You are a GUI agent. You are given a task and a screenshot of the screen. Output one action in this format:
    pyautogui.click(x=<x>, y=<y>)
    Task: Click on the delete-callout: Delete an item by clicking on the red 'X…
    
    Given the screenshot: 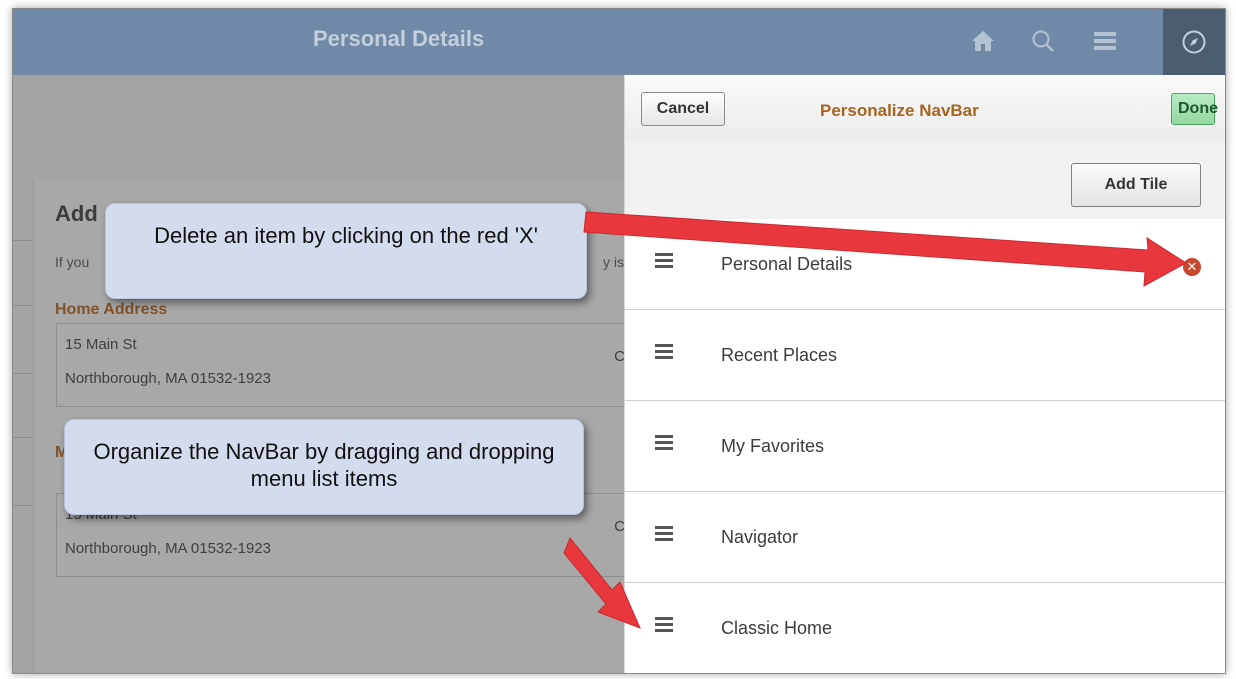 What is the action you would take?
    pyautogui.click(x=346, y=251)
    